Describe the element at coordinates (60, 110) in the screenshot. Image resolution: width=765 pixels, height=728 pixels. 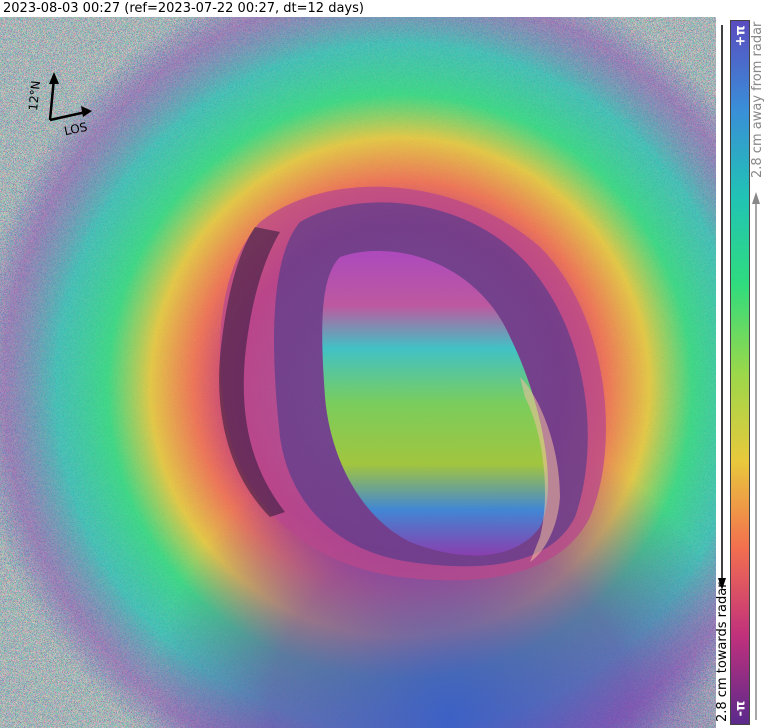
I see `compass: 12°N LOS` at that location.